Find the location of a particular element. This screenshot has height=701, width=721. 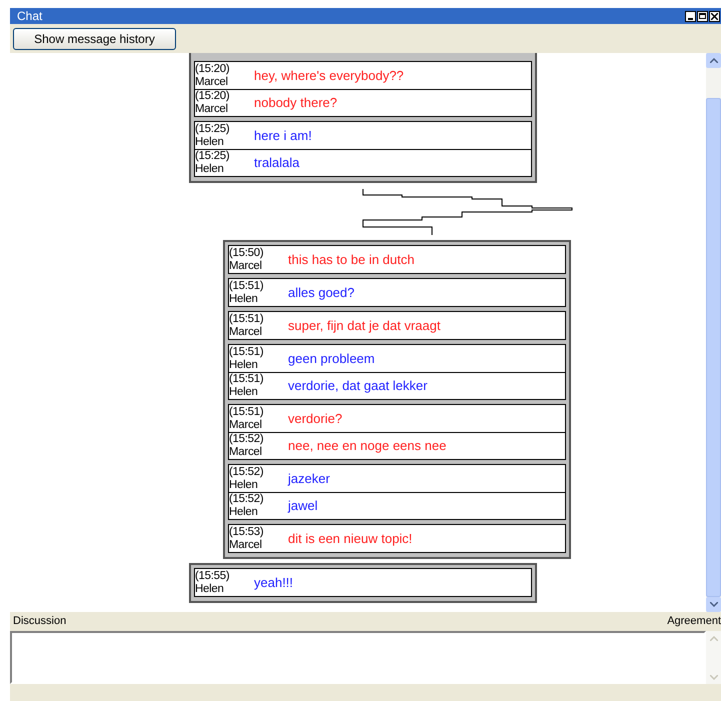

message-time: (15:55) is located at coordinates (212, 576).